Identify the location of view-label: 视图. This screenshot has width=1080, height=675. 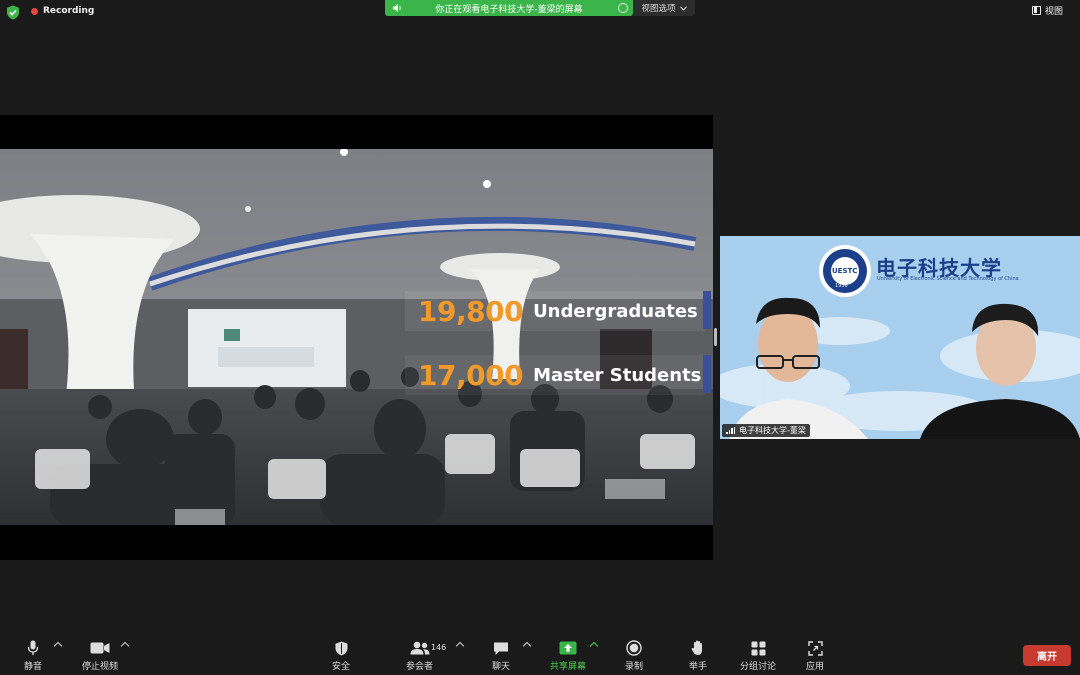
(1054, 12).